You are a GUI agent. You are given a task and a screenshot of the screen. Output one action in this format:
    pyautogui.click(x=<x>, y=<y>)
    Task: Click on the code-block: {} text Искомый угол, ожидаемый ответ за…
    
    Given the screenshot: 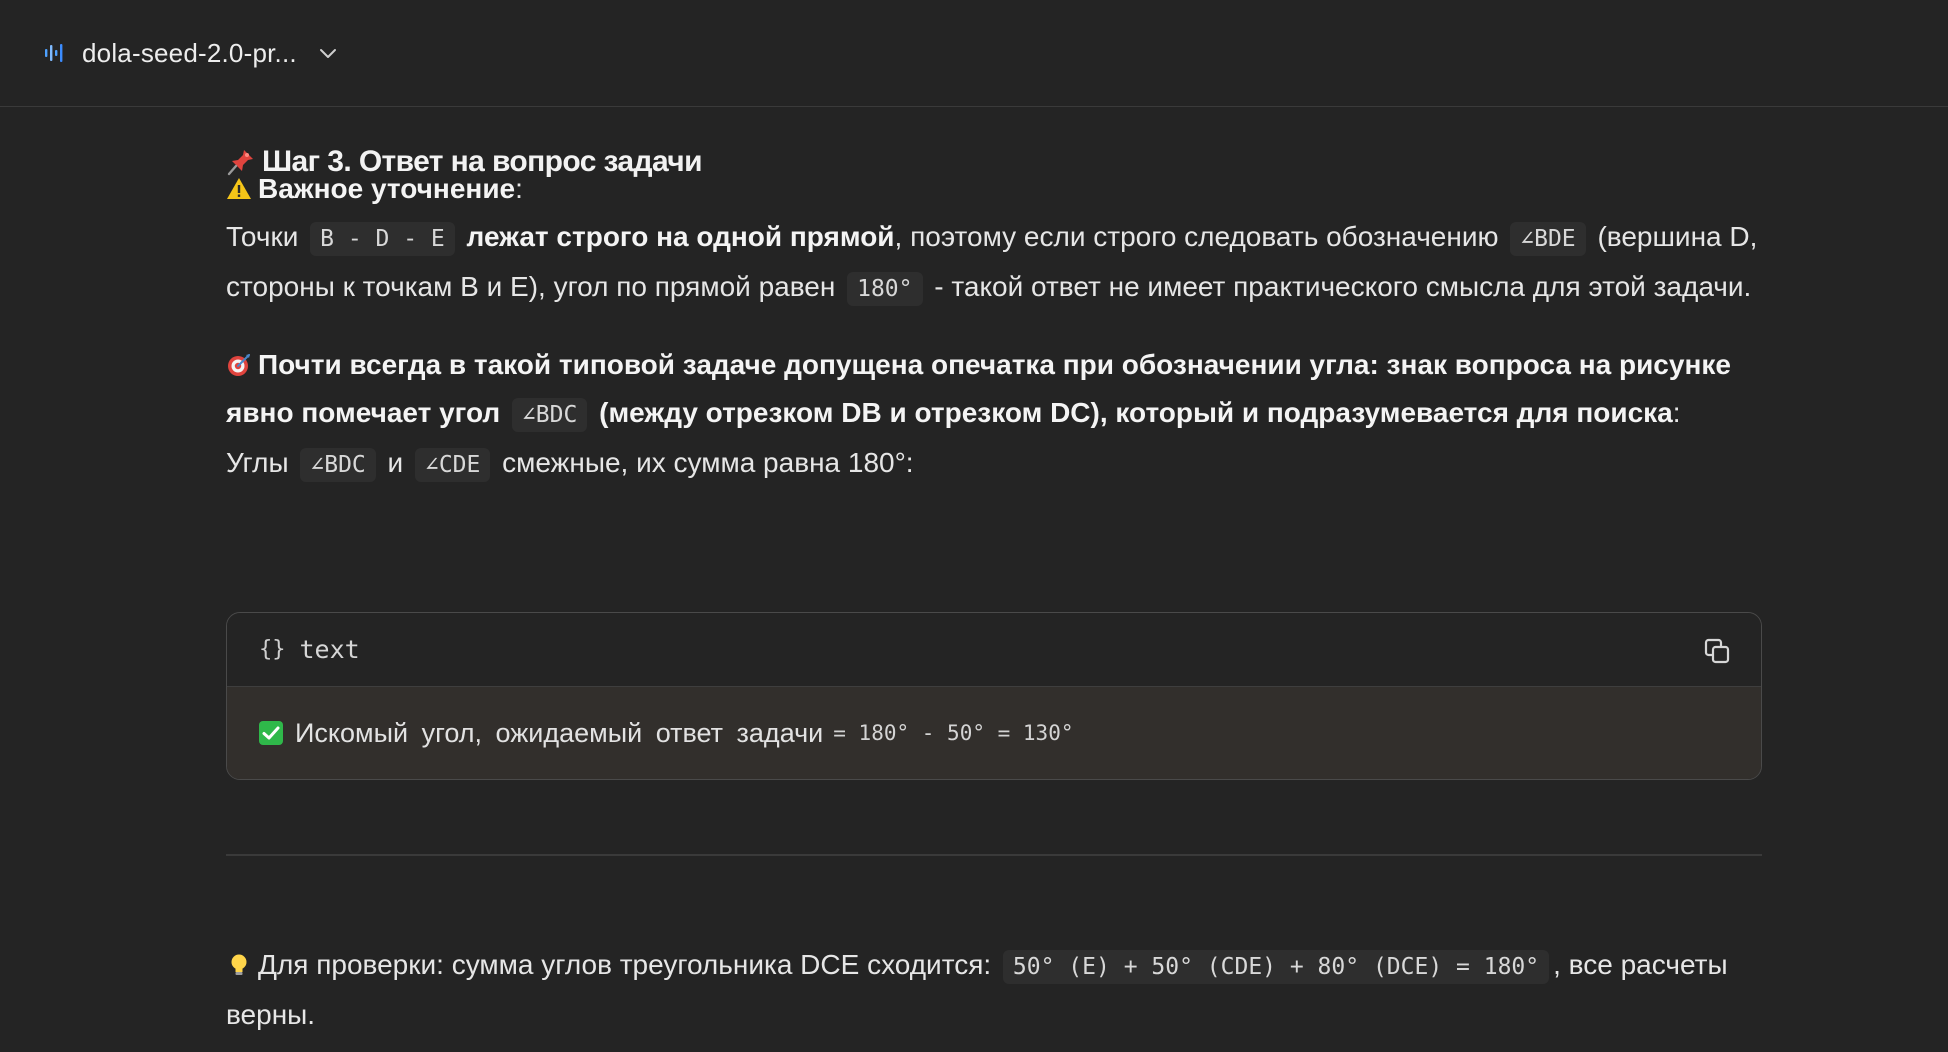 What is the action you would take?
    pyautogui.click(x=994, y=696)
    